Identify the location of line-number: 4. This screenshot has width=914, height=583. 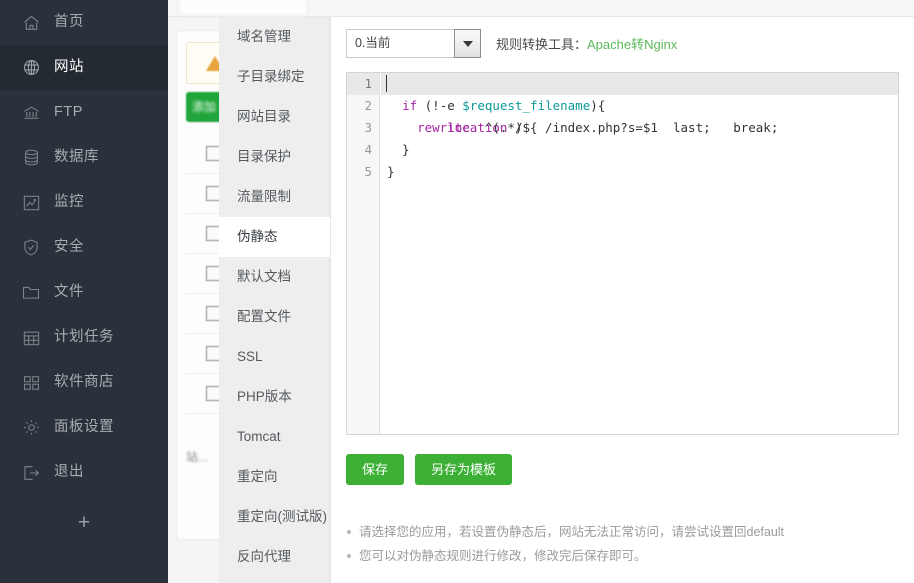
(368, 149).